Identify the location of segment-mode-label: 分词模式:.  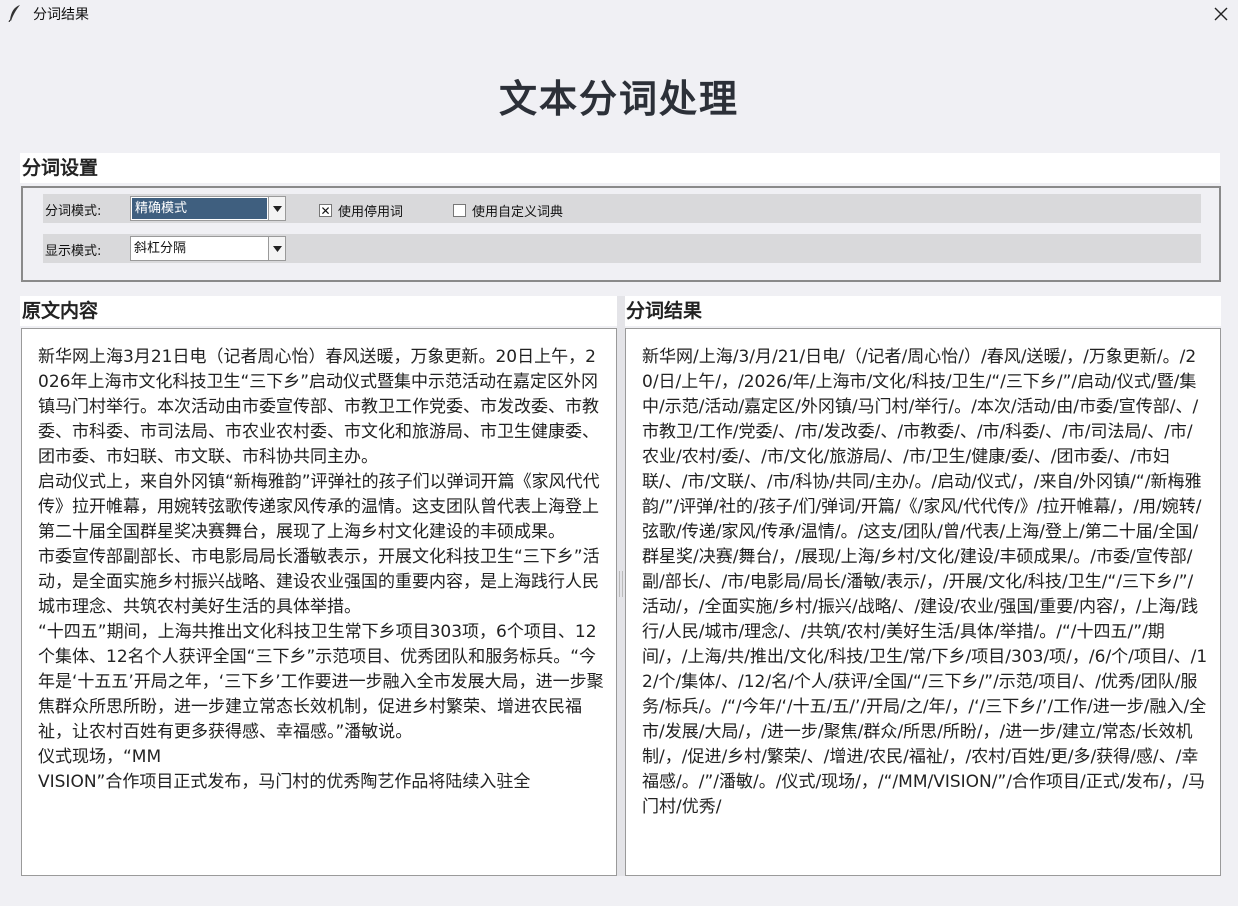
(73, 211).